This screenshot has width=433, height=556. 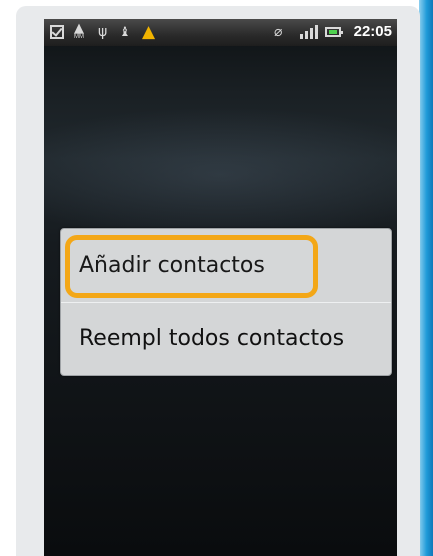 I want to click on checkbox-icon, so click(x=57, y=32).